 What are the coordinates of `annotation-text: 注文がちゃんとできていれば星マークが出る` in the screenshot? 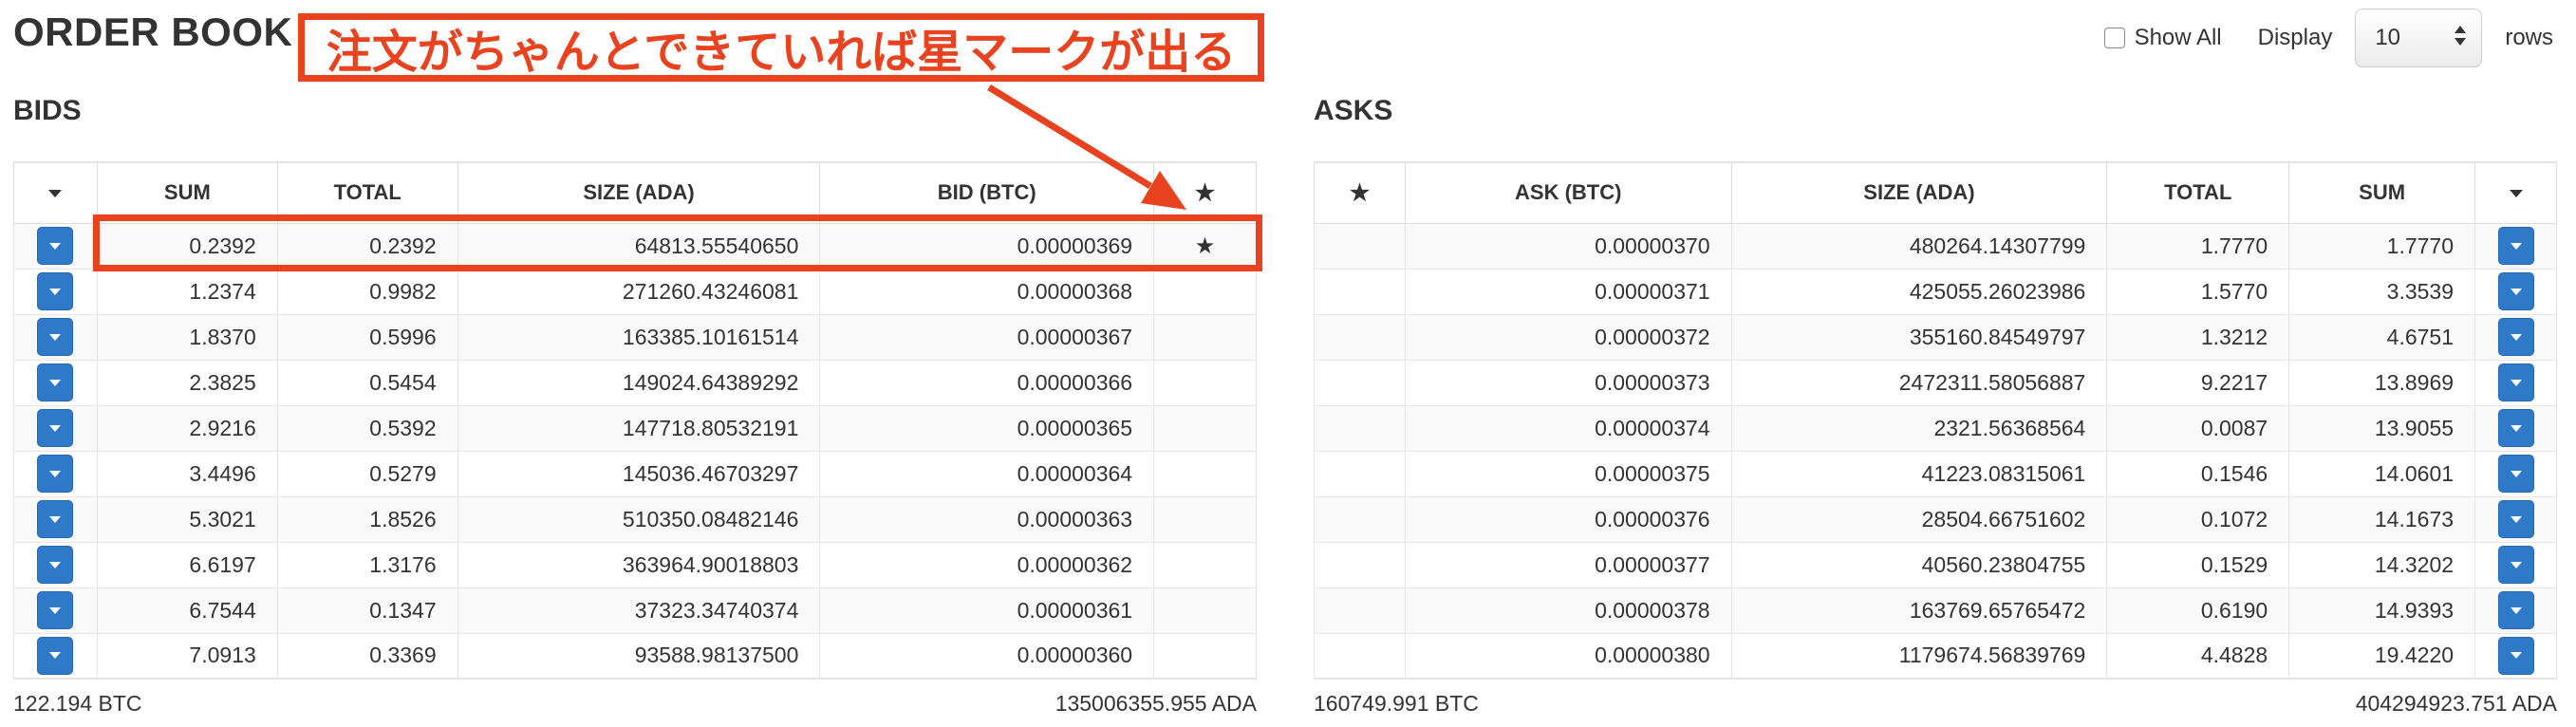 It's located at (781, 53).